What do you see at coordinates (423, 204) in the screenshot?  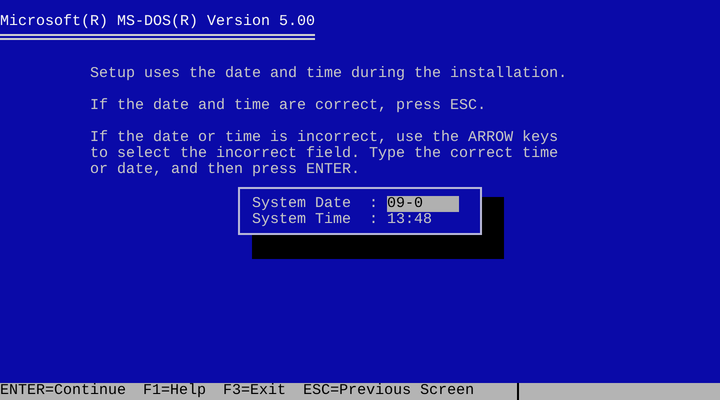 I see `input-field: 09-0` at bounding box center [423, 204].